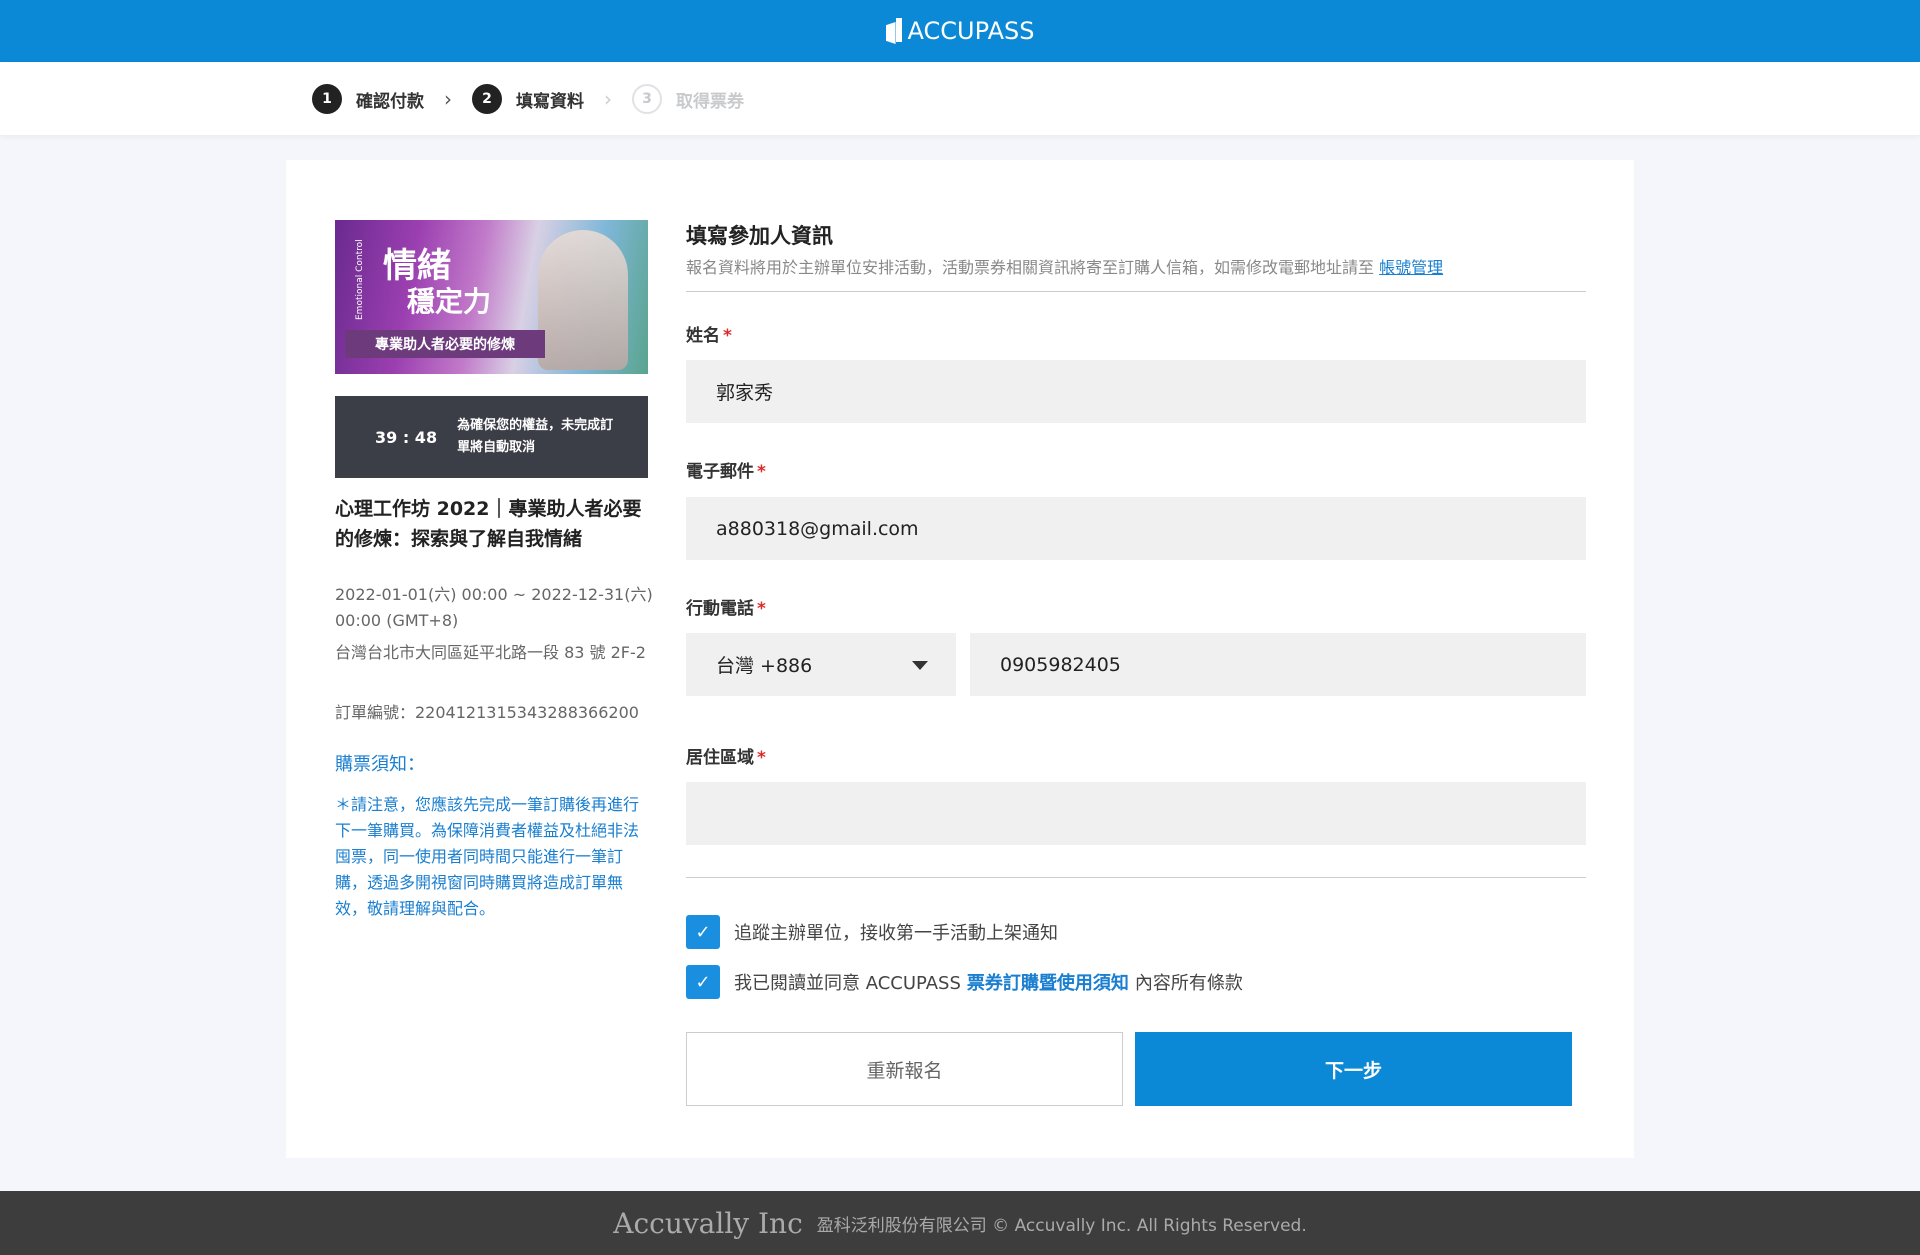 The width and height of the screenshot is (1920, 1255). I want to click on top-bar: ACCUPASS, so click(960, 31).